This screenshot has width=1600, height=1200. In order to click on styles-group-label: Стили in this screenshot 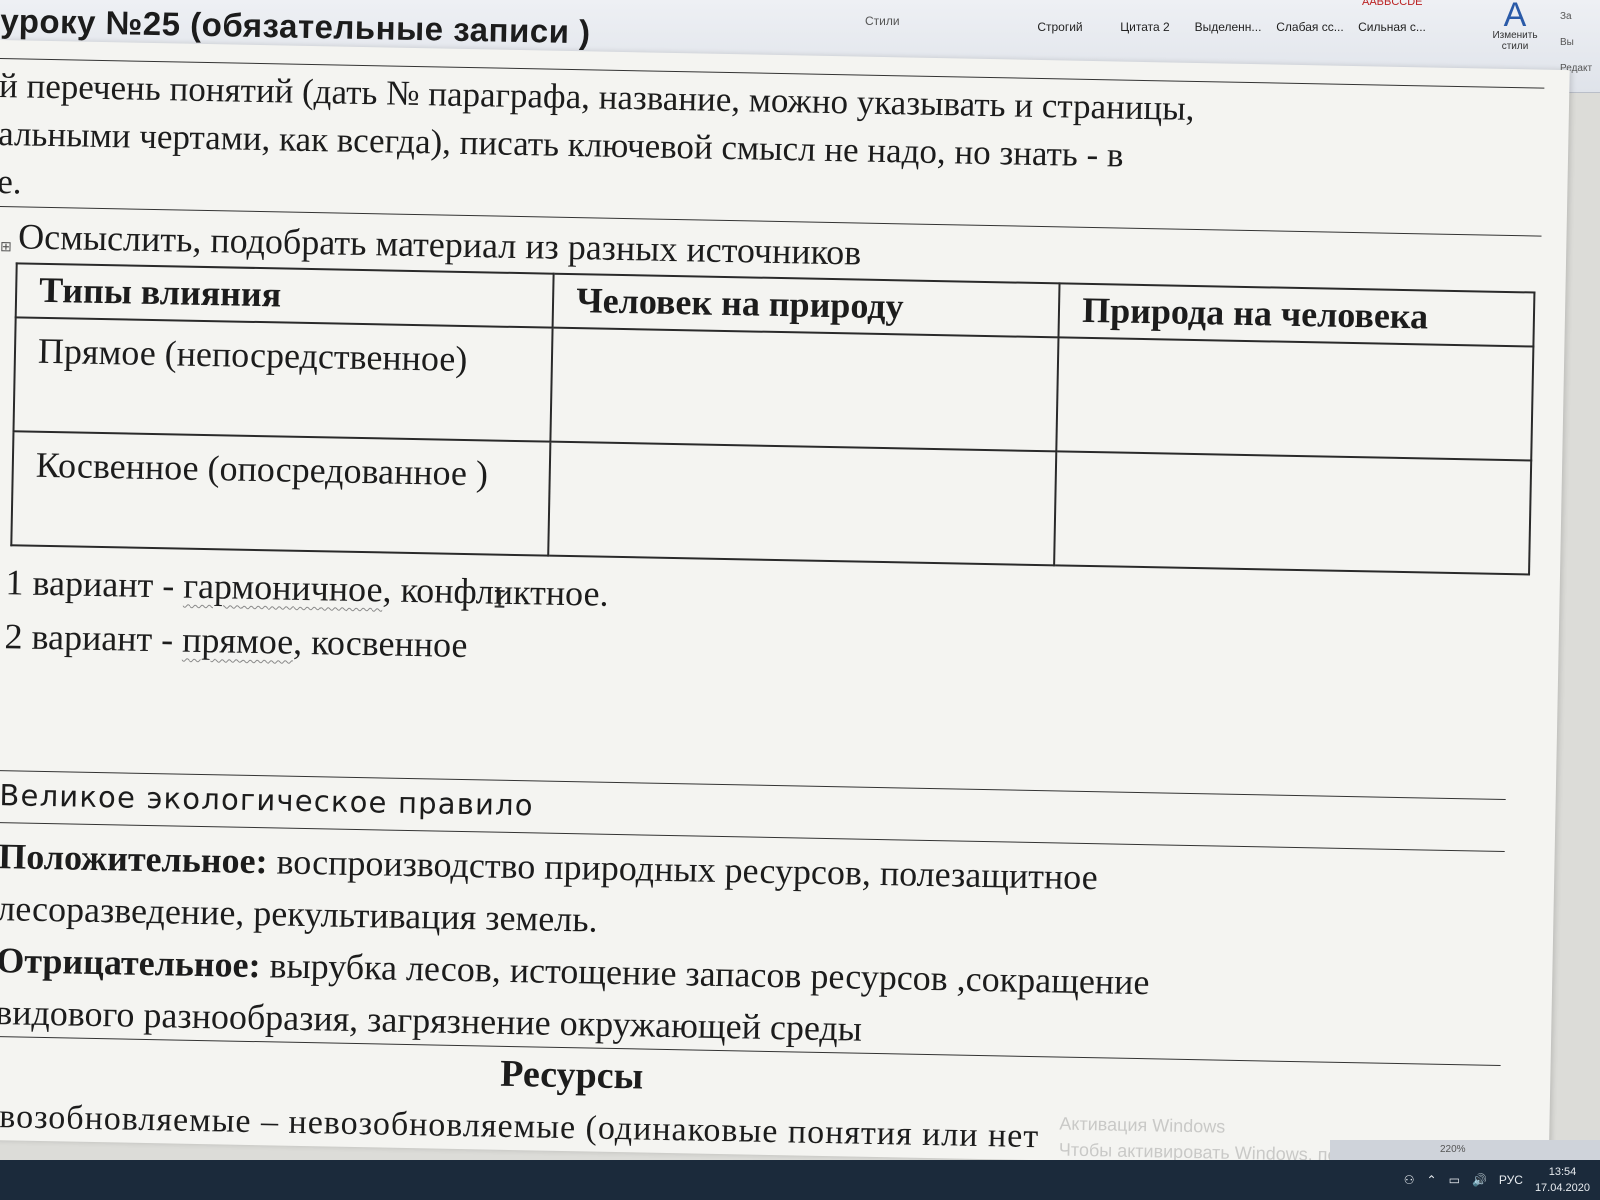, I will do `click(882, 21)`.